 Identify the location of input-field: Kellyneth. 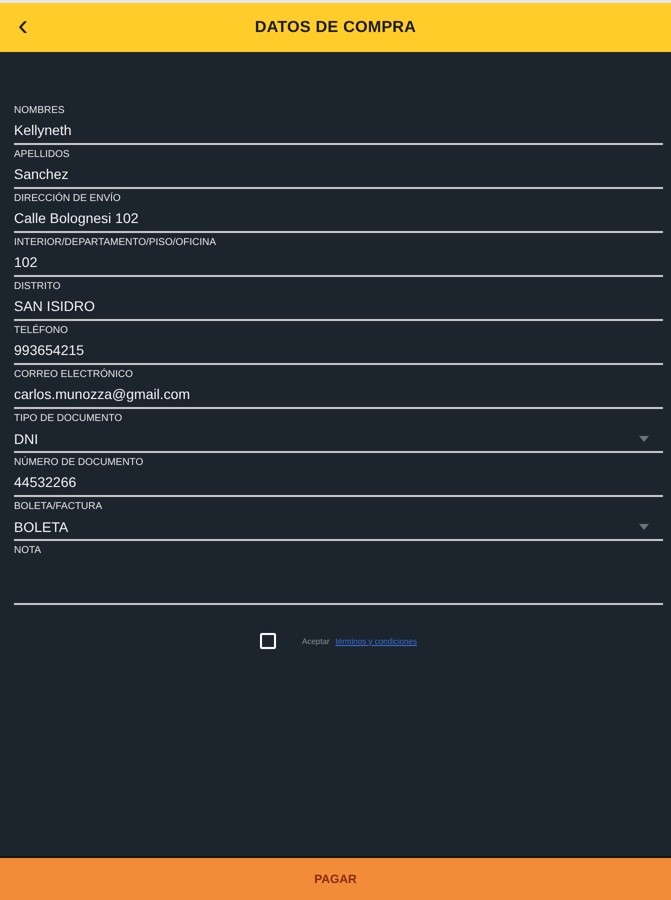
(338, 131).